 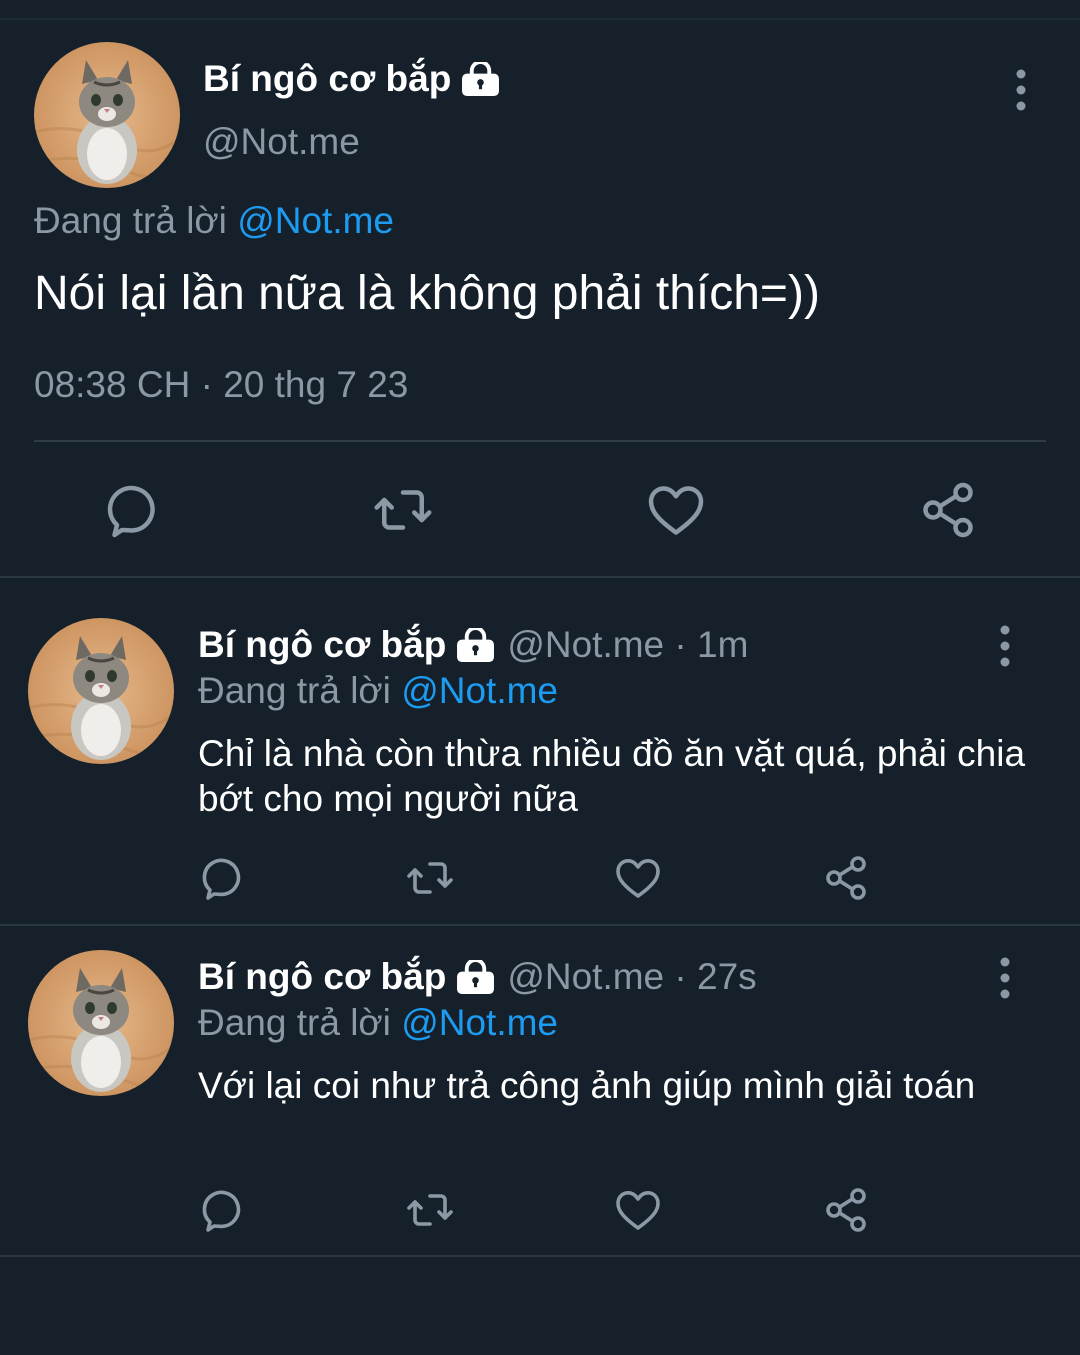 What do you see at coordinates (281, 142) in the screenshot?
I see `author-handle: @Not.me` at bounding box center [281, 142].